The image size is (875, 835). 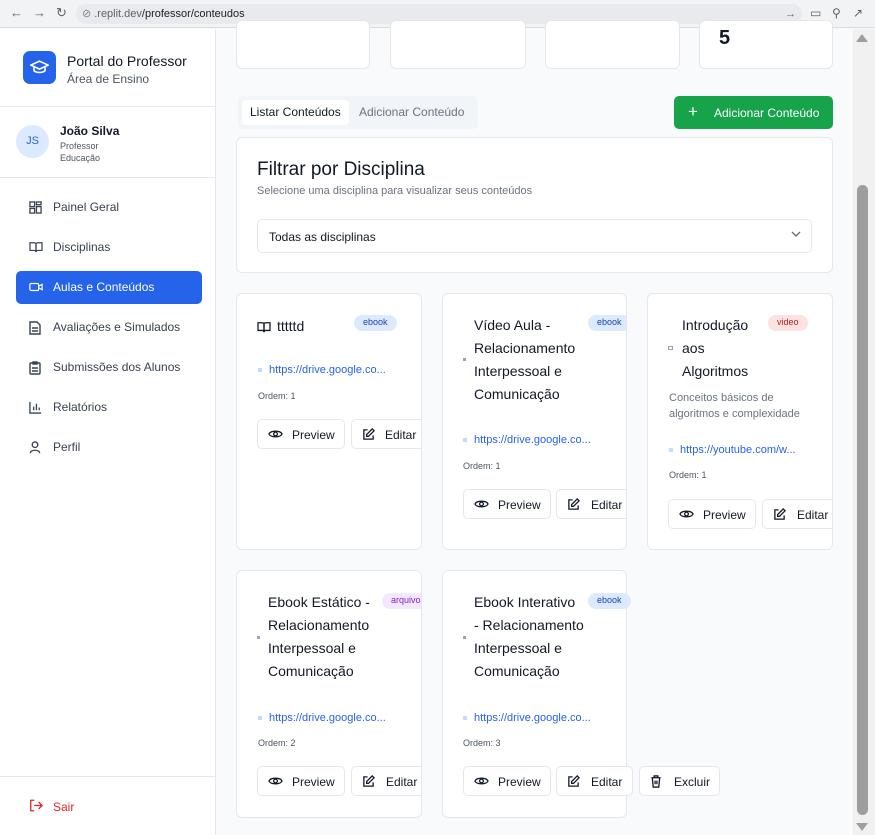 I want to click on add-content-button: + Adicionar Conteúdo, so click(x=753, y=112).